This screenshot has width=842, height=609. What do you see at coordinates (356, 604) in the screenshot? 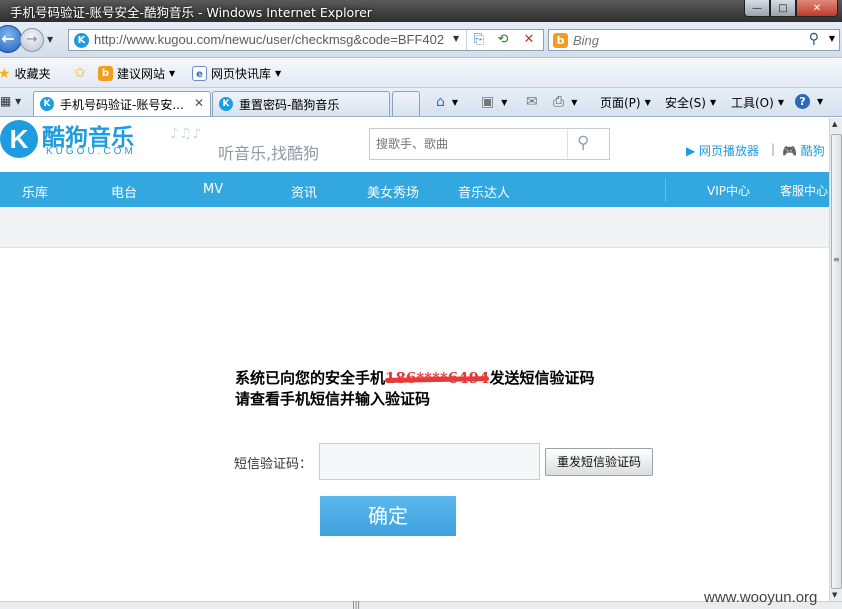
I see `scroll-grip-icon: |||` at bounding box center [356, 604].